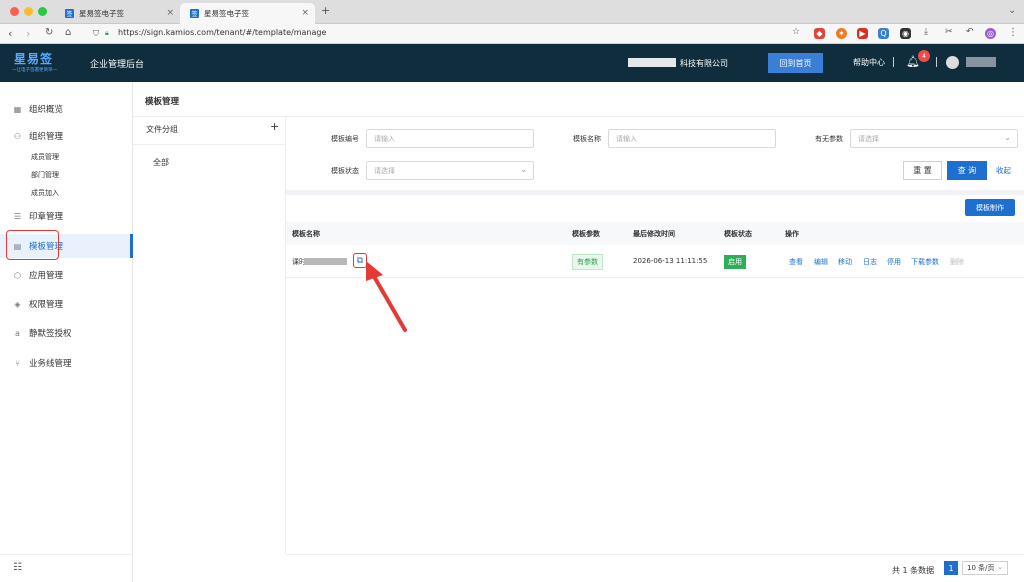 The height and width of the screenshot is (582, 1024). Describe the element at coordinates (28, 33) in the screenshot. I see `forward-icon: ›` at that location.